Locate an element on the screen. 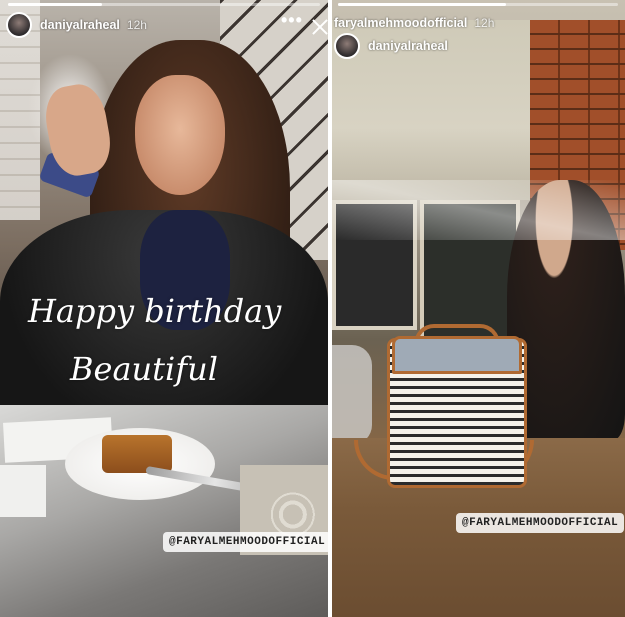 The width and height of the screenshot is (625, 617). dessert is located at coordinates (137, 454).